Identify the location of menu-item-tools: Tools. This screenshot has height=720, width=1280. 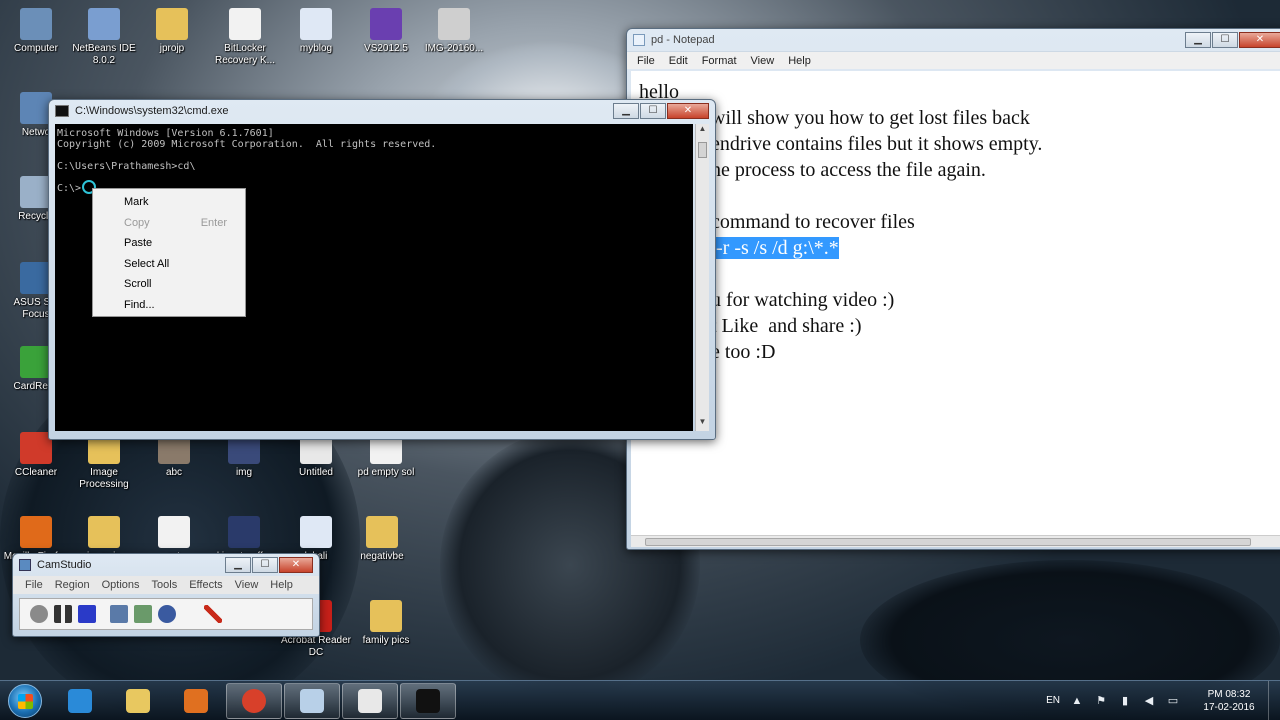
(165, 585).